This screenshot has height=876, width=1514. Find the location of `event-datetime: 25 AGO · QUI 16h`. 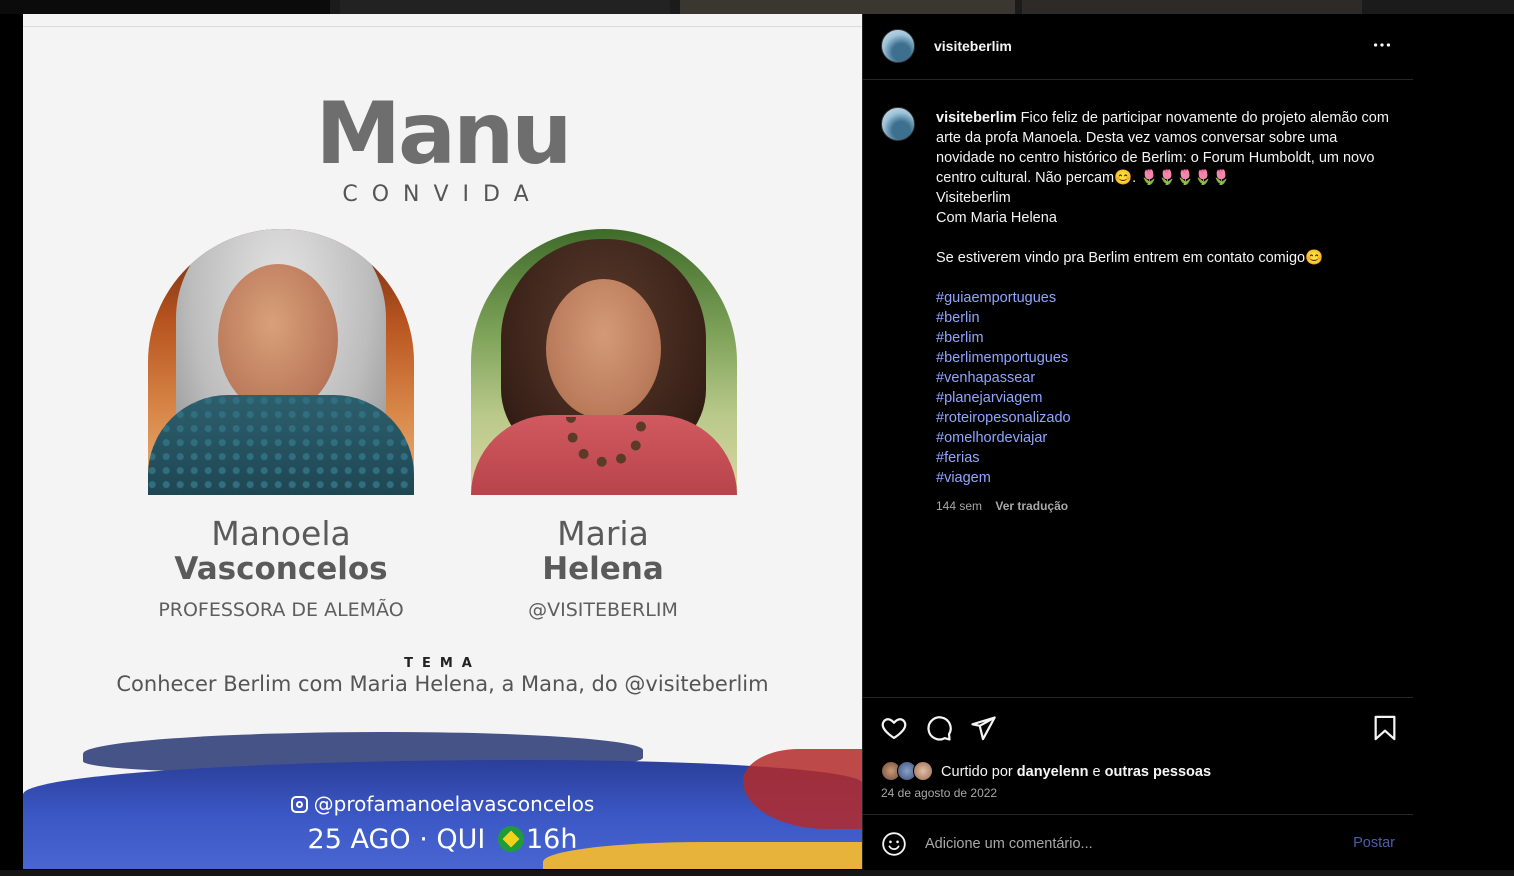

event-datetime: 25 AGO · QUI 16h is located at coordinates (442, 839).